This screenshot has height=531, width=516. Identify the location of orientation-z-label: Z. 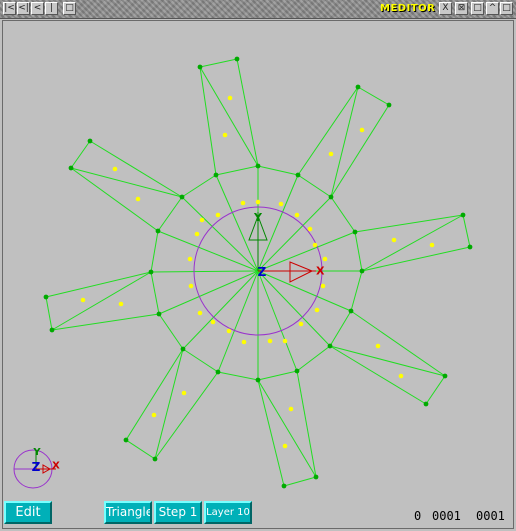
(36, 467).